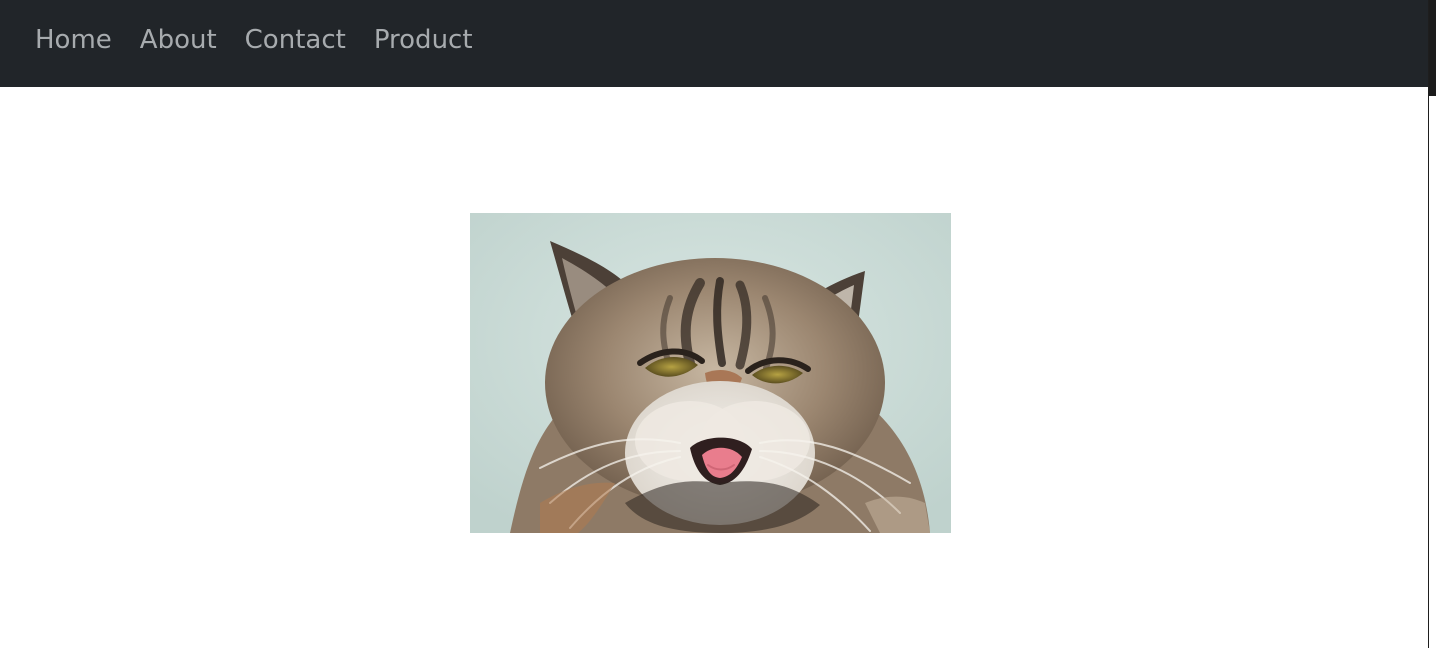 Image resolution: width=1436 pixels, height=648 pixels. I want to click on nav-link-product: Product, so click(423, 40).